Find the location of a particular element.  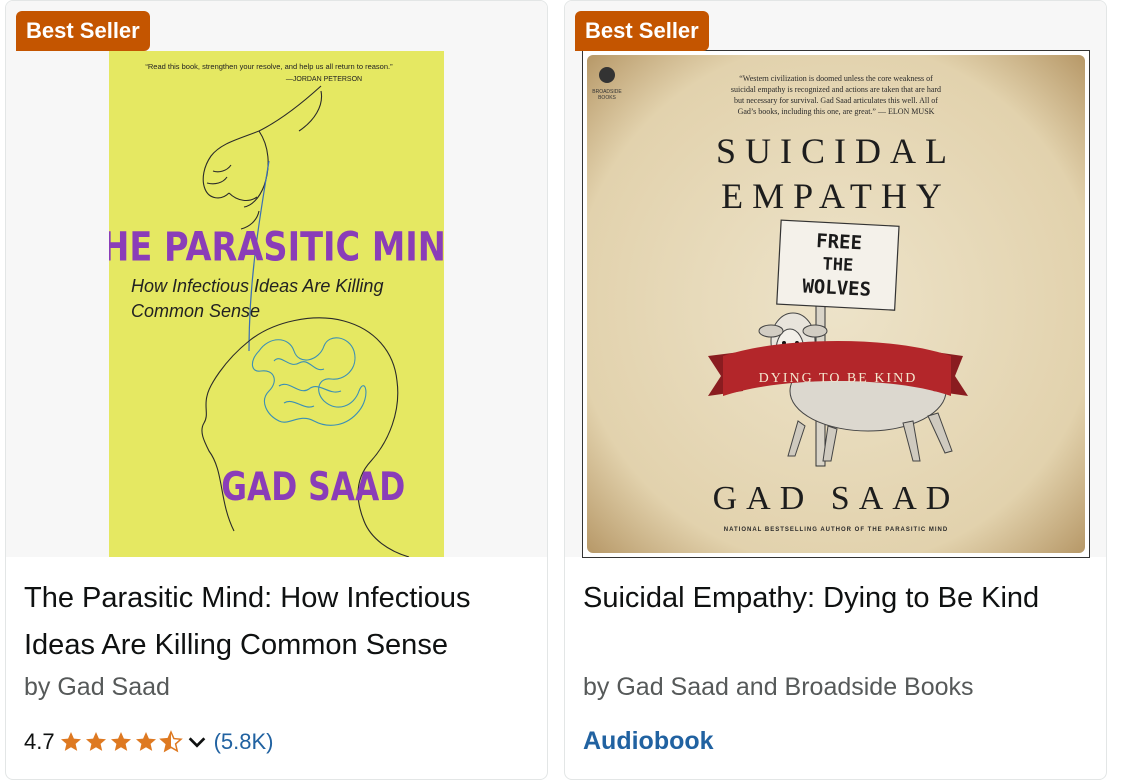

protest-sign: FREE THE WOLVES is located at coordinates (838, 265).